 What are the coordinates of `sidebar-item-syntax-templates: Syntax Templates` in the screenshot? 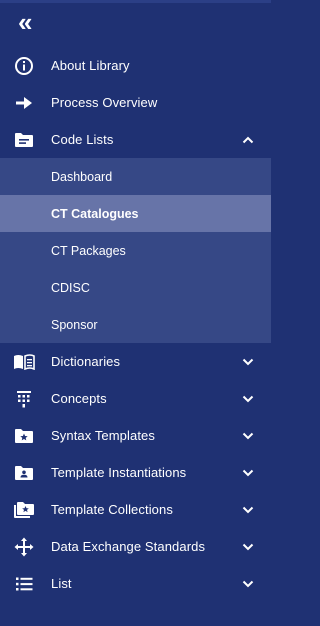 It's located at (135, 435).